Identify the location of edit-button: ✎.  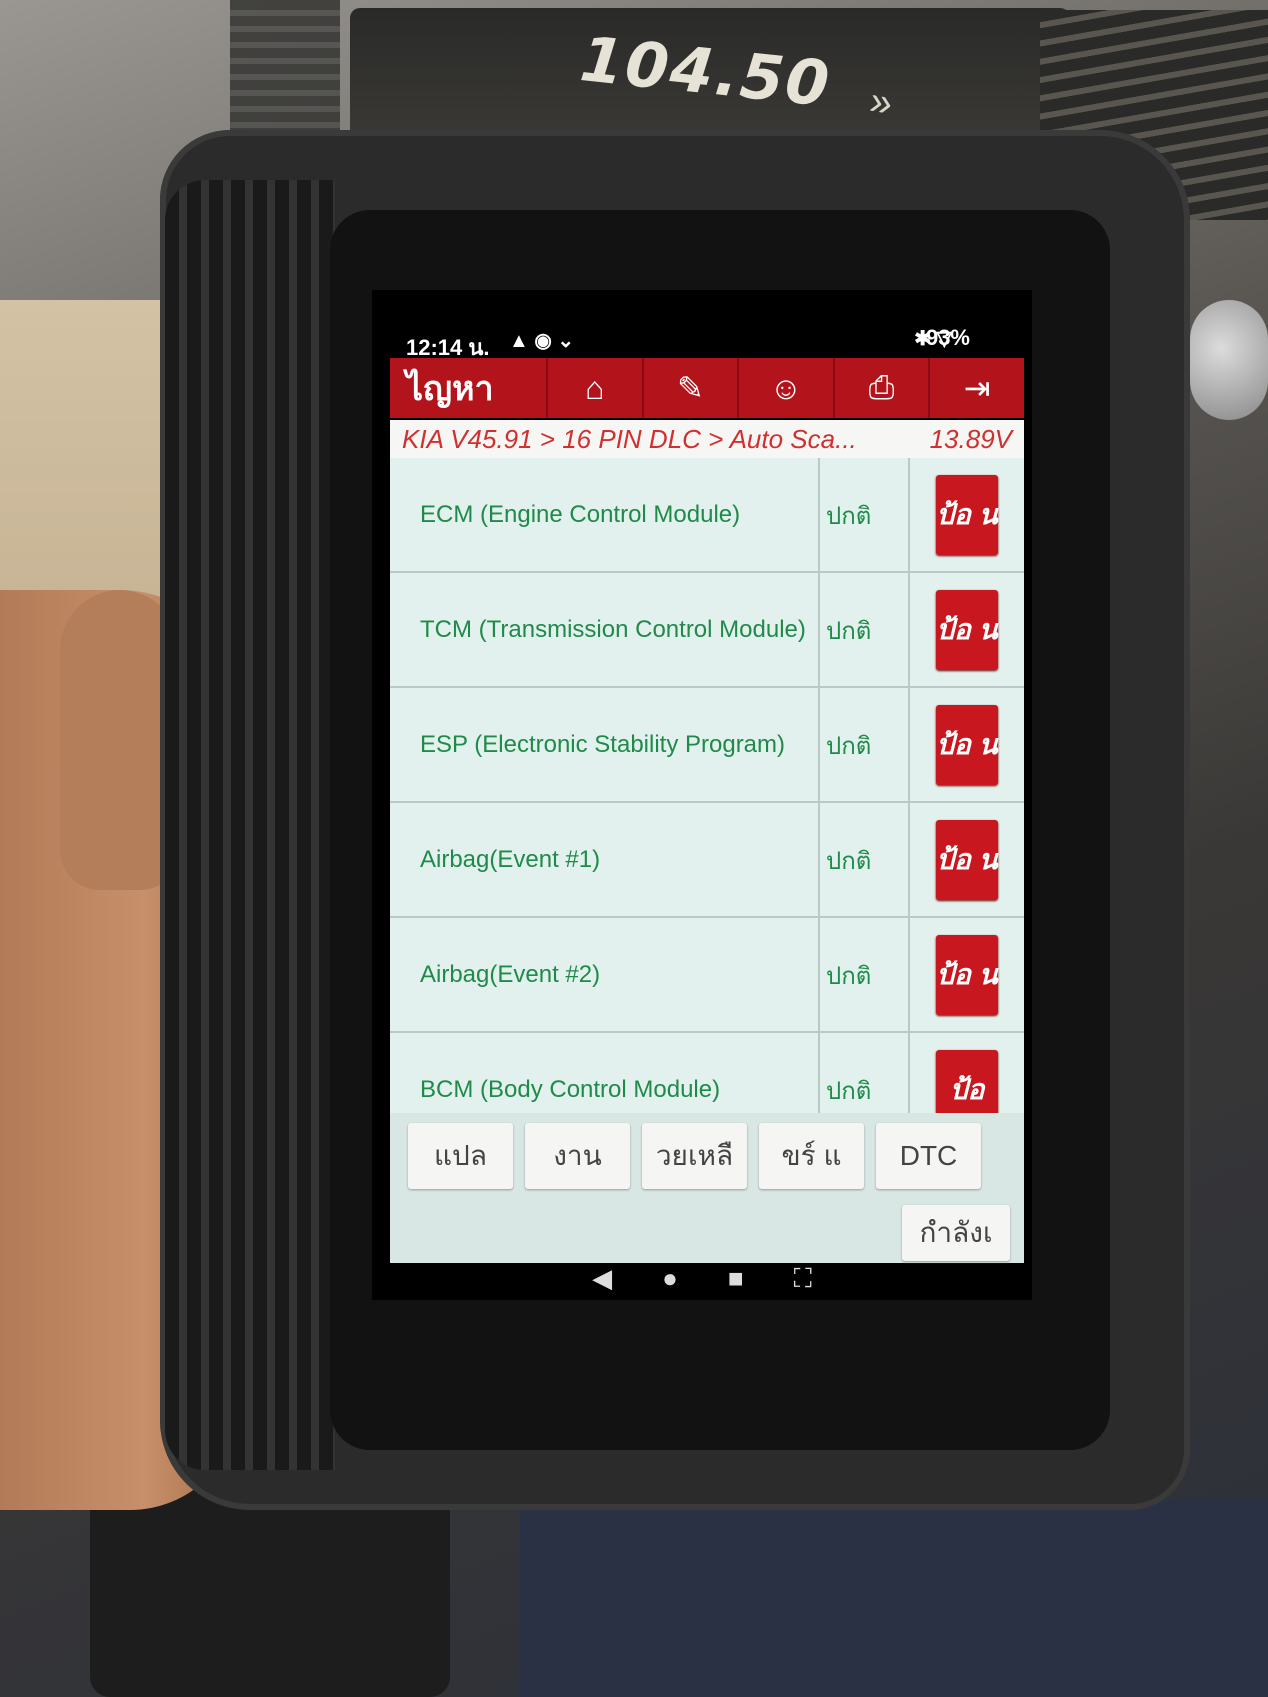
(689, 388).